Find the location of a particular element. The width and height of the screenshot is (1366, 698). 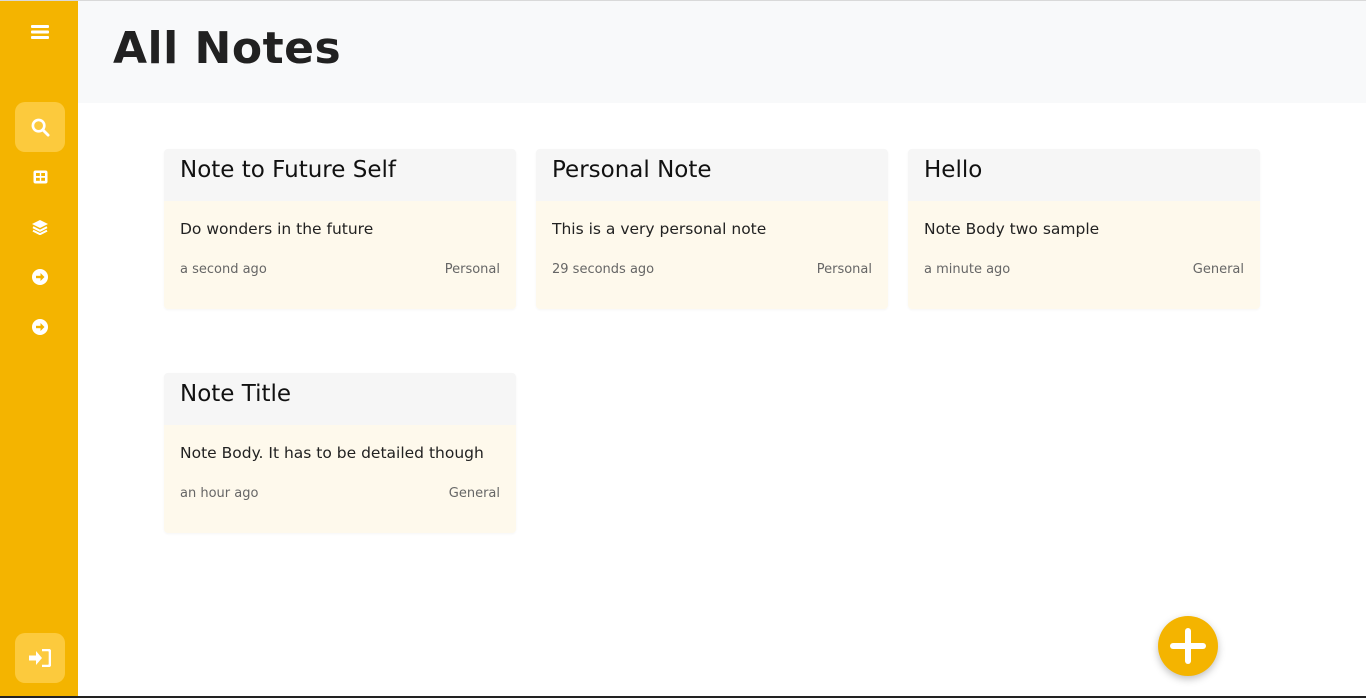

sign-in-icon is located at coordinates (40, 658).